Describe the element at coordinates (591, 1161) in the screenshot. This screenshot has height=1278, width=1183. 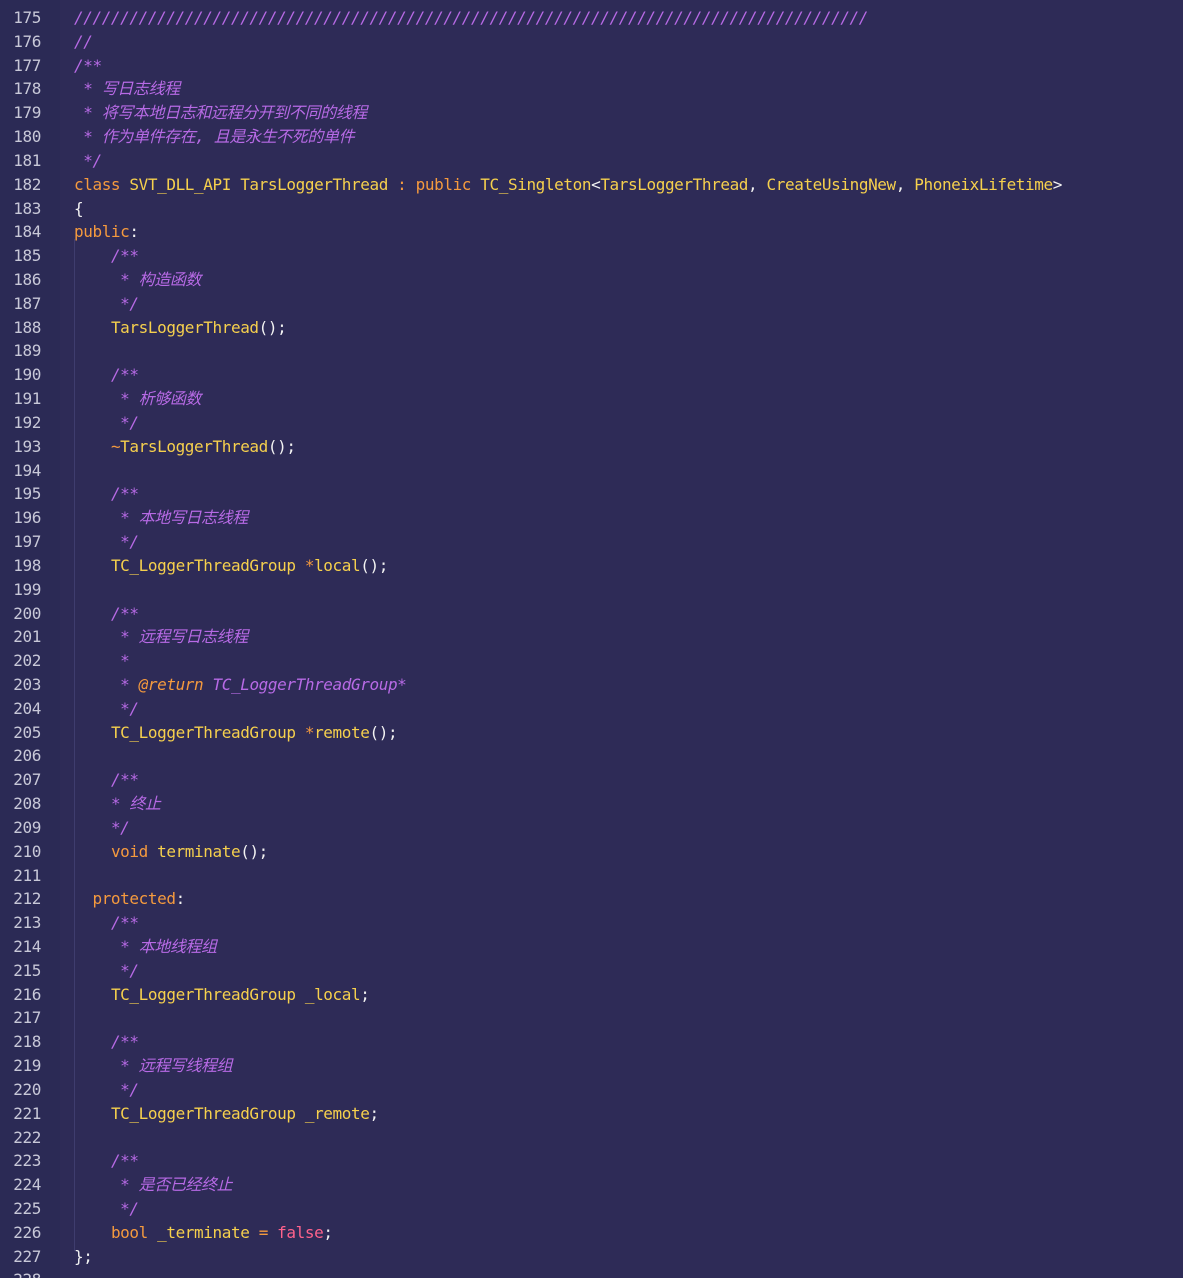
I see `code-line: 223 /**` at that location.